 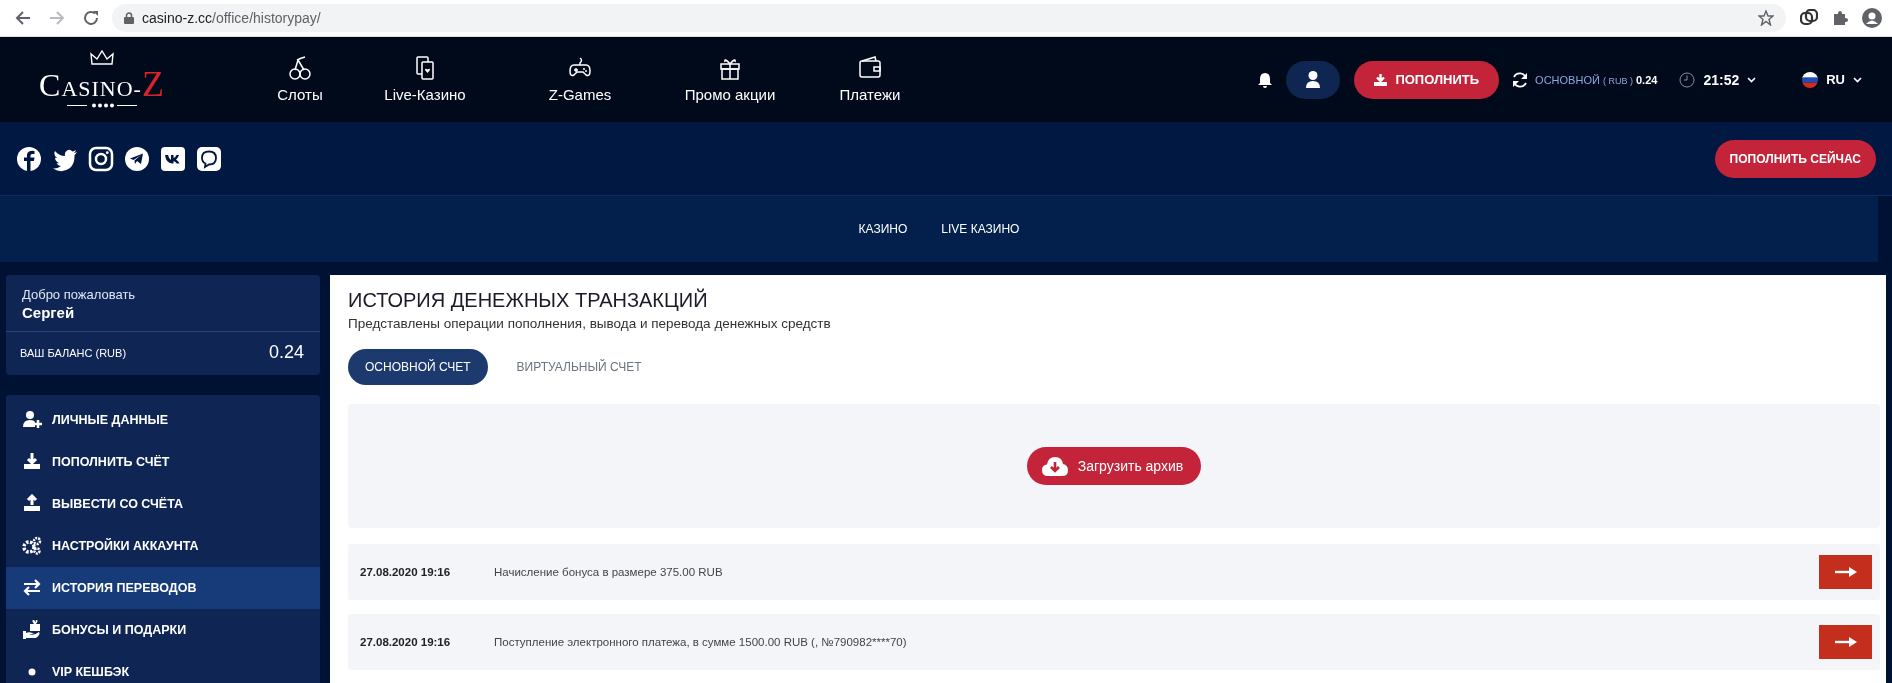 I want to click on nav-item: Слоты, so click(x=300, y=79).